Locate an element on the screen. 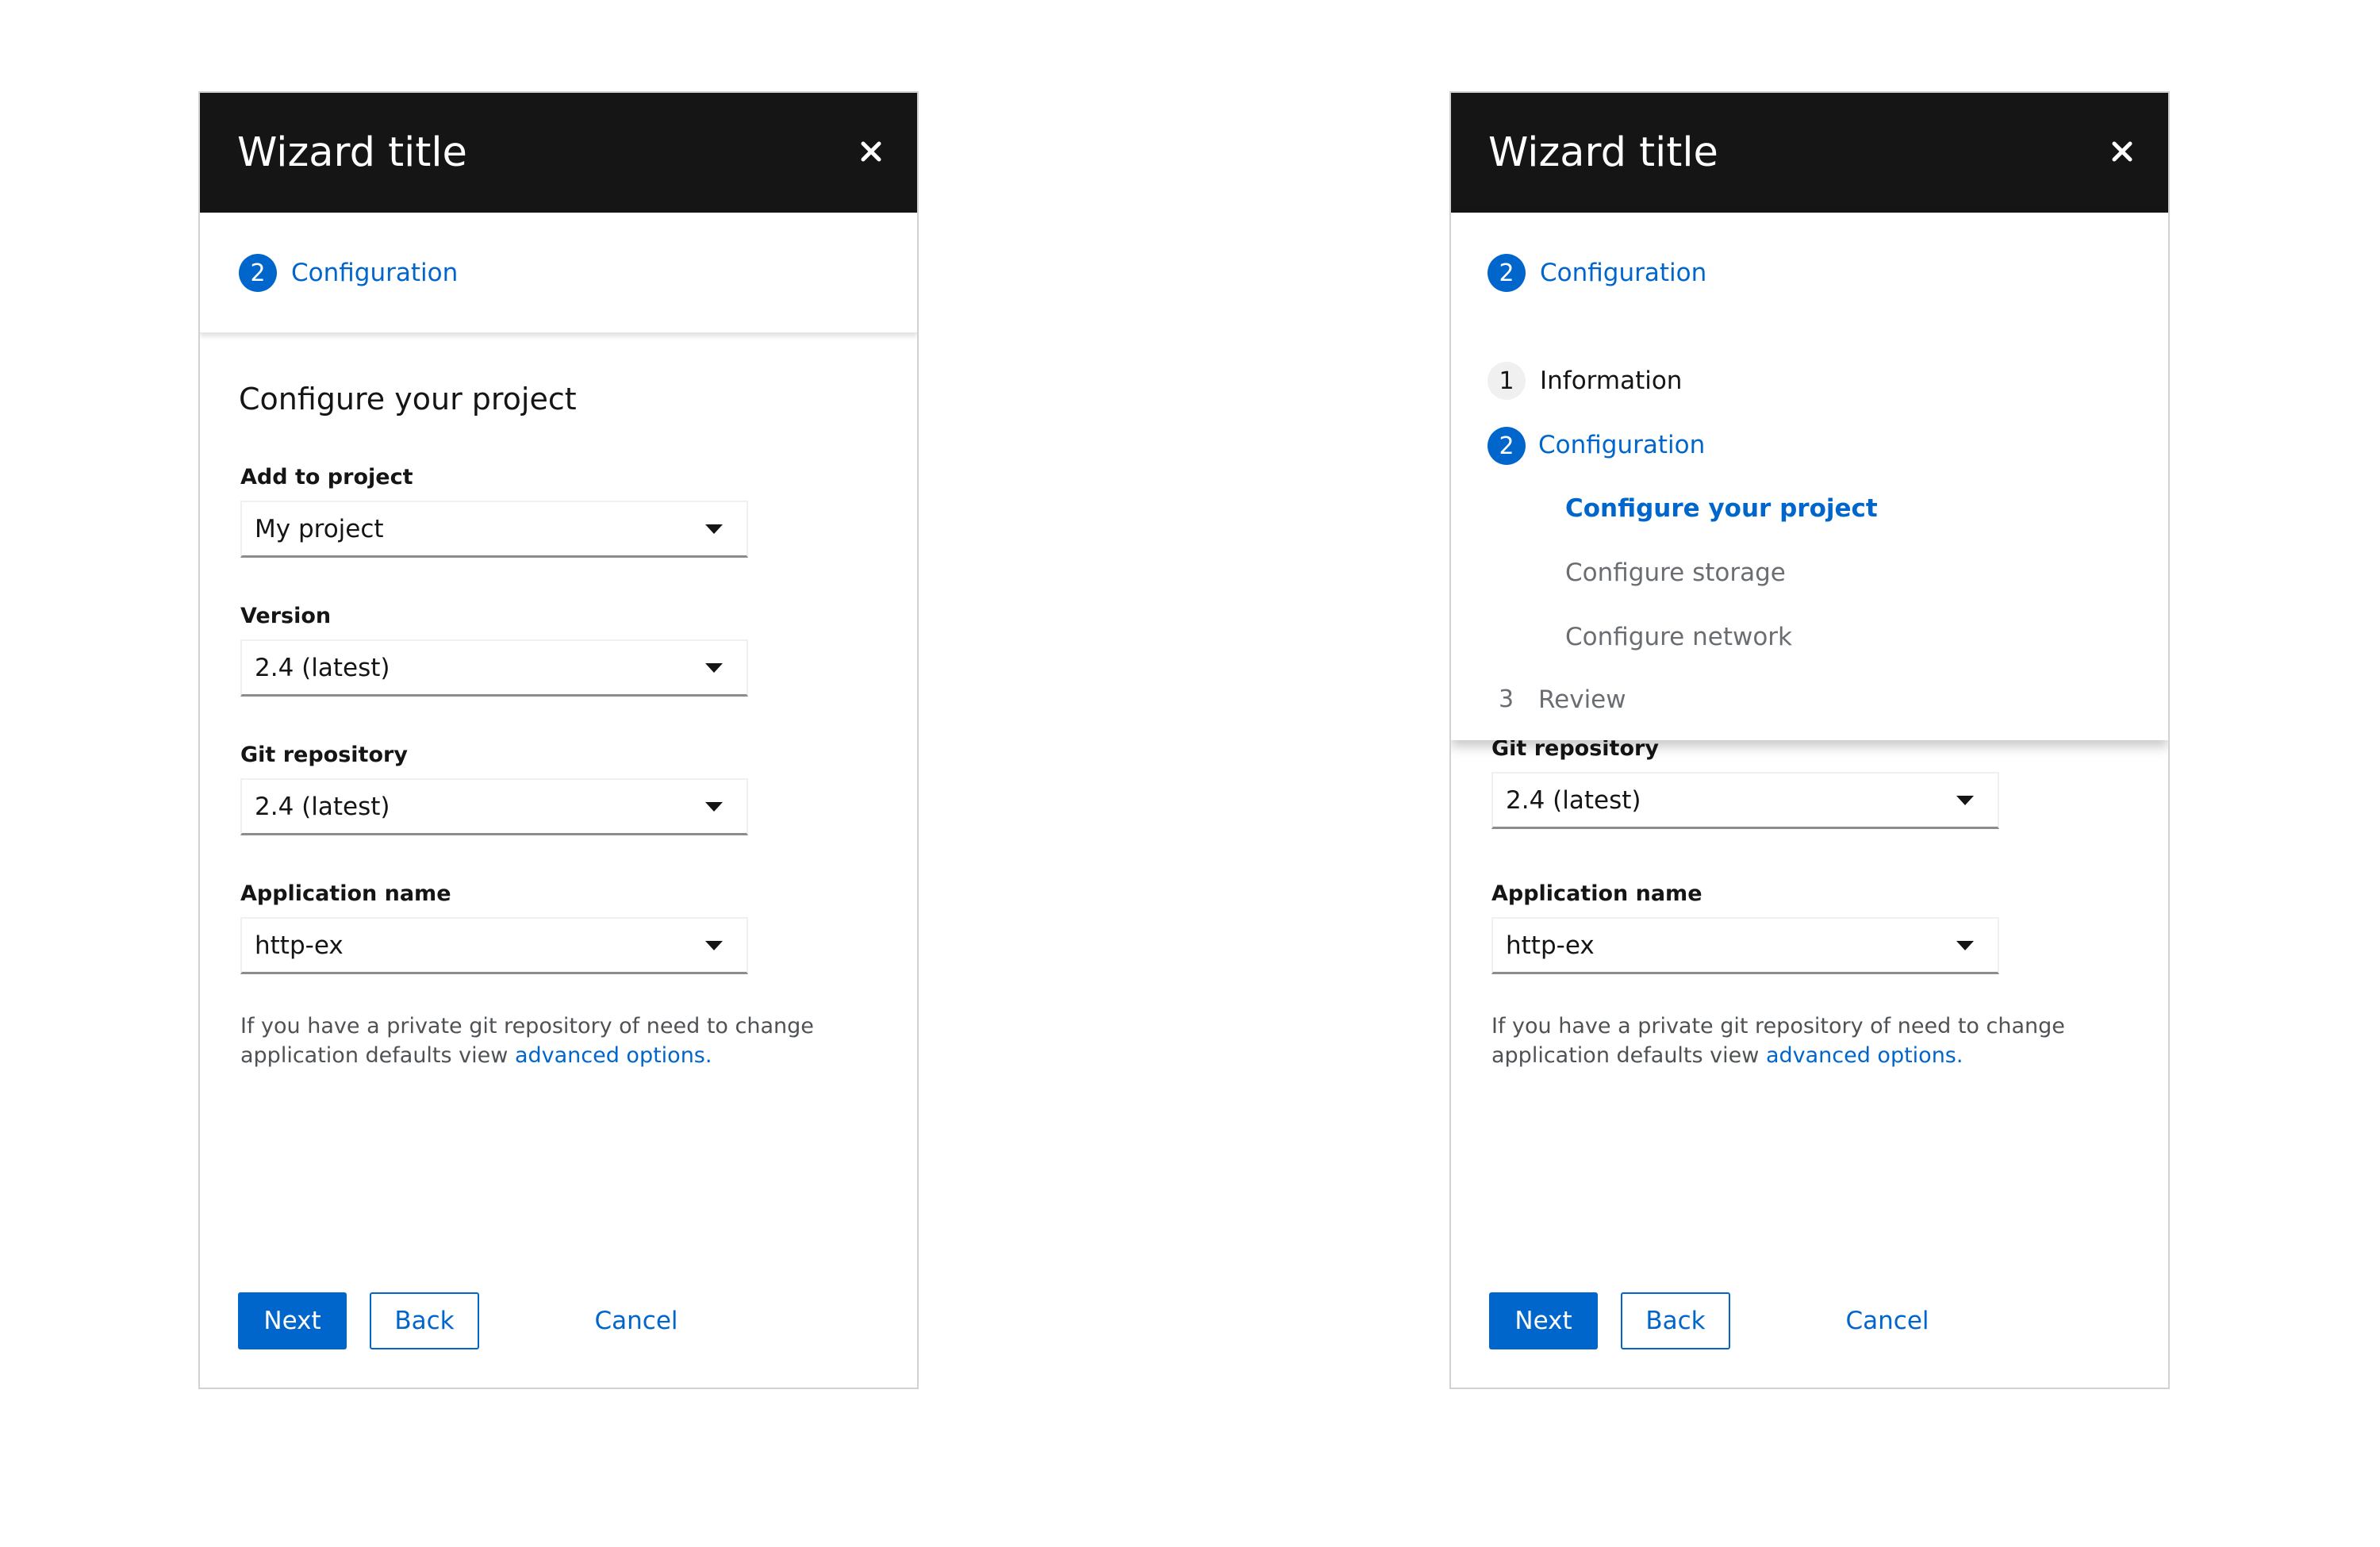  nav-item-information: 1 Information is located at coordinates (1809, 373).